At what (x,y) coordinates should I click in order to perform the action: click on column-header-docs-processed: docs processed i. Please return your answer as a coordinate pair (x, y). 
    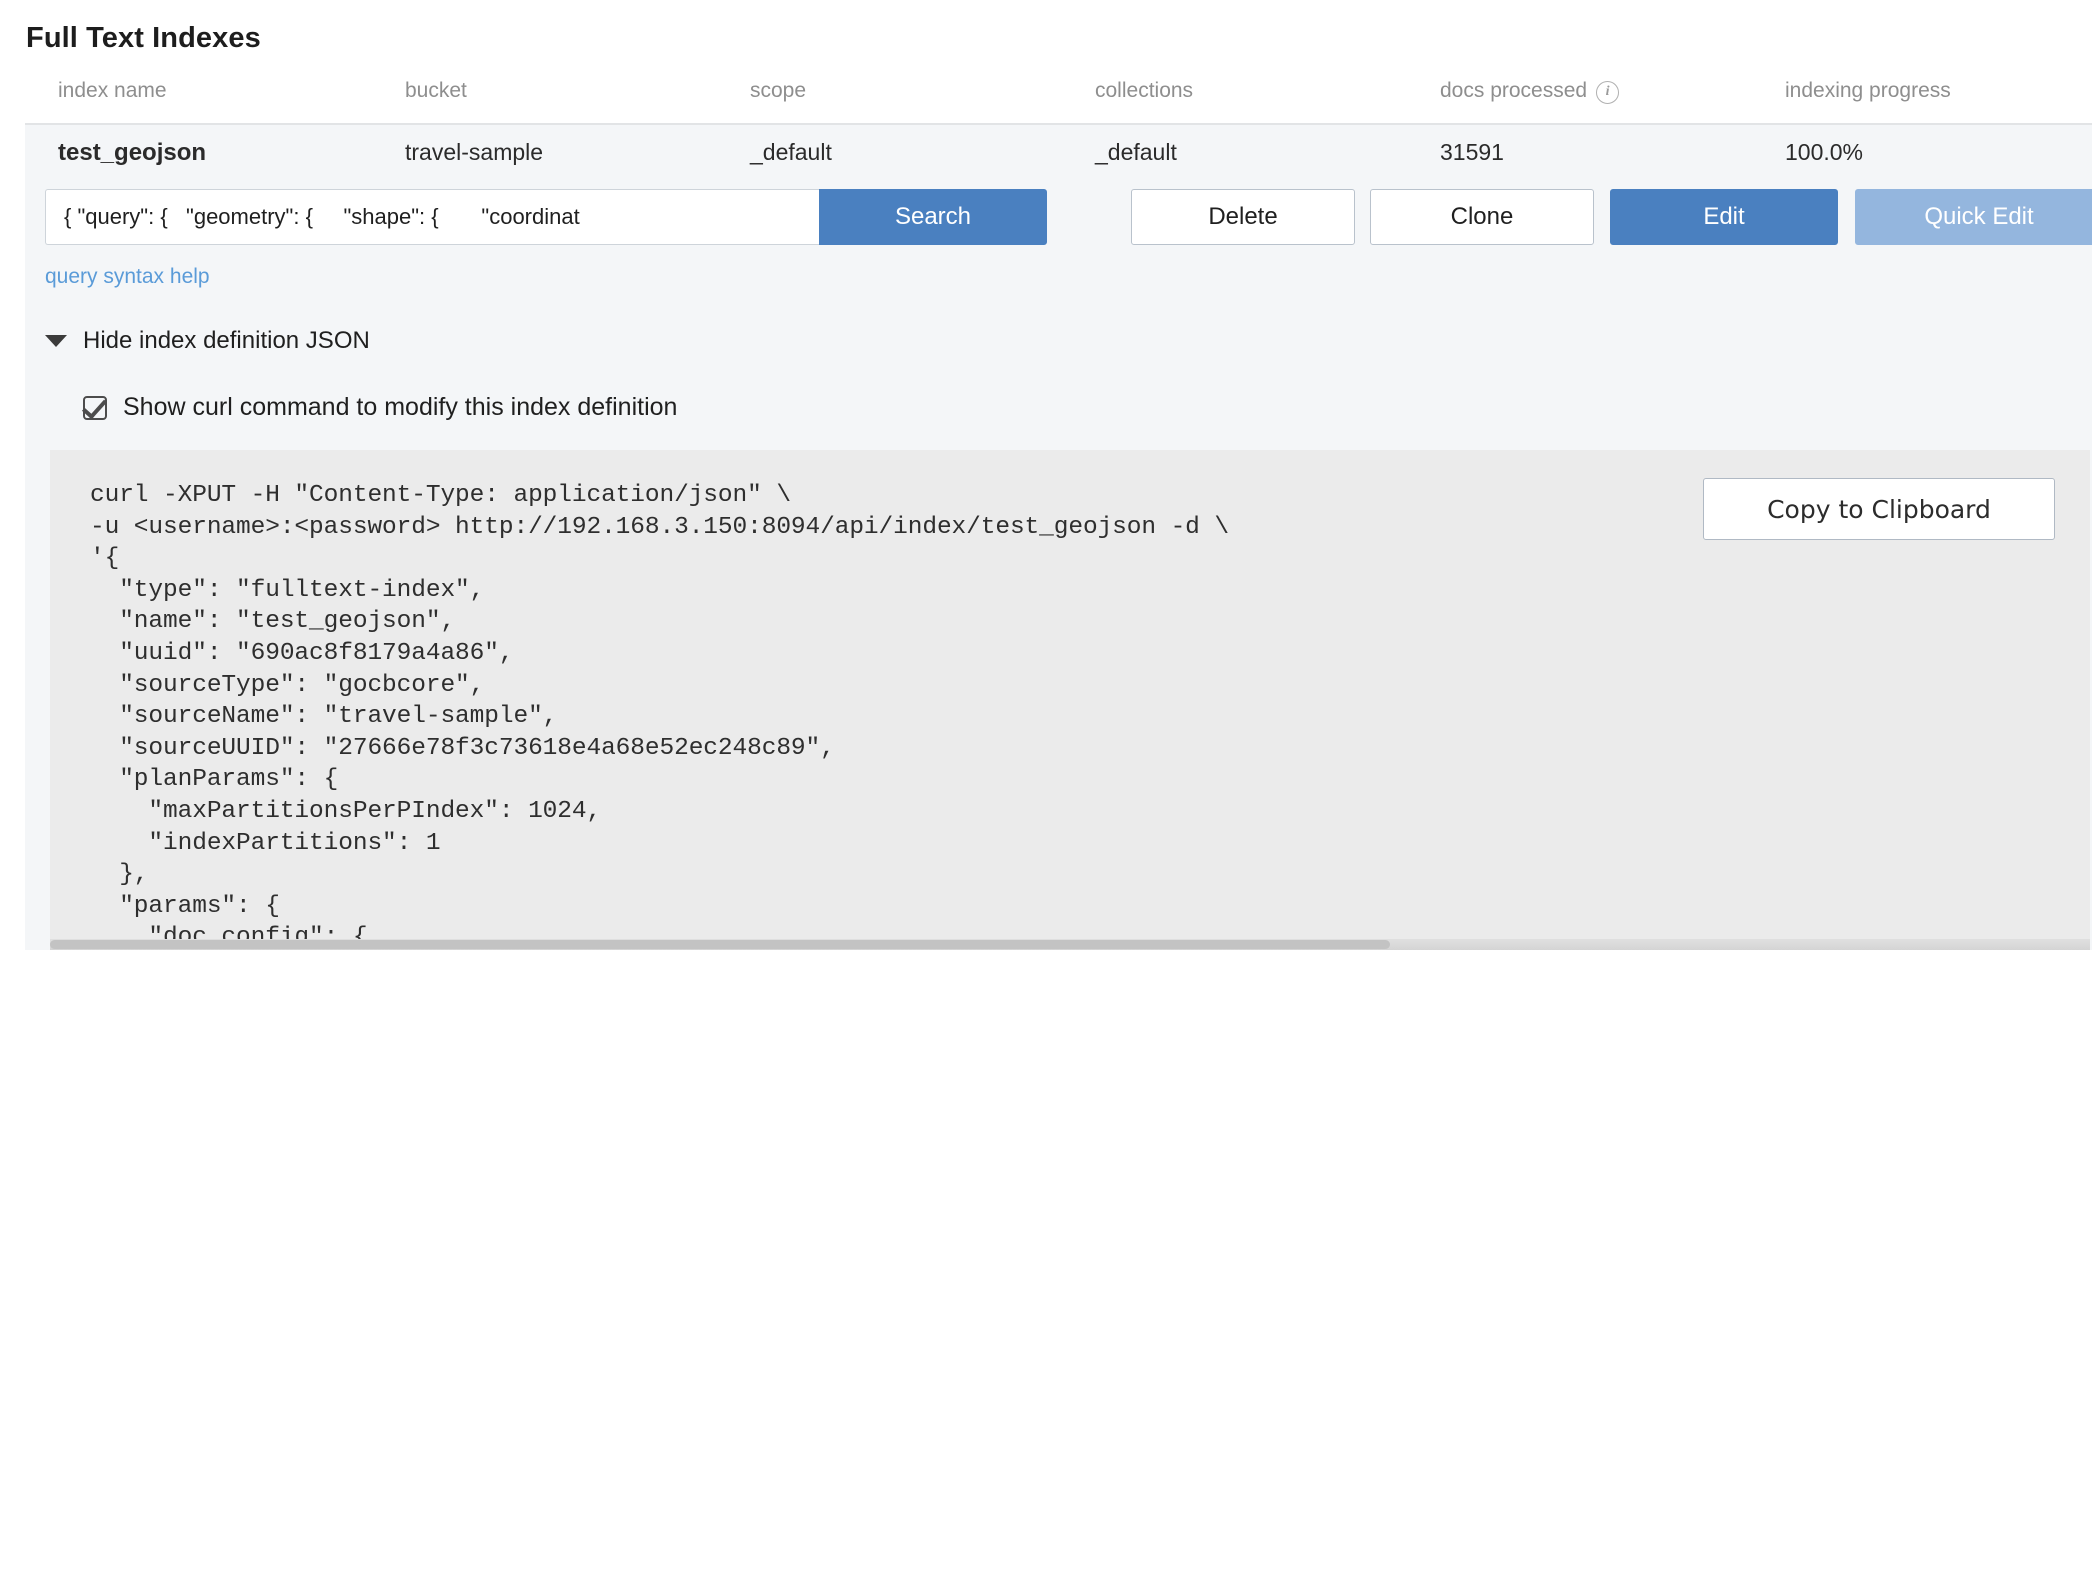
    Looking at the image, I should click on (1530, 91).